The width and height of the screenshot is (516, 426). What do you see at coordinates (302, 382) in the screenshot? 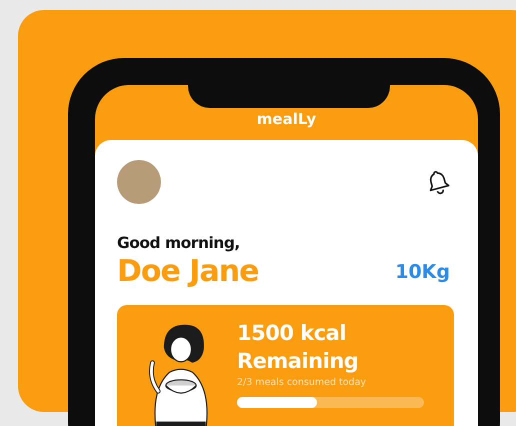
I see `meals-consumed-text: 2/3 meals consumed today` at bounding box center [302, 382].